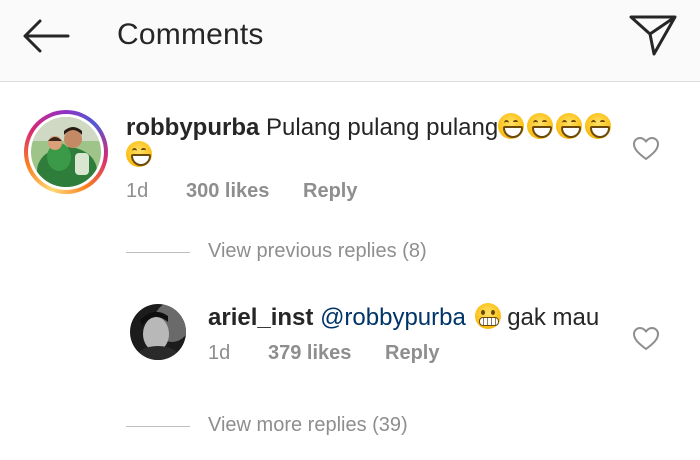  What do you see at coordinates (382, 127) in the screenshot?
I see `comment-body: Pulang pulang pulang` at bounding box center [382, 127].